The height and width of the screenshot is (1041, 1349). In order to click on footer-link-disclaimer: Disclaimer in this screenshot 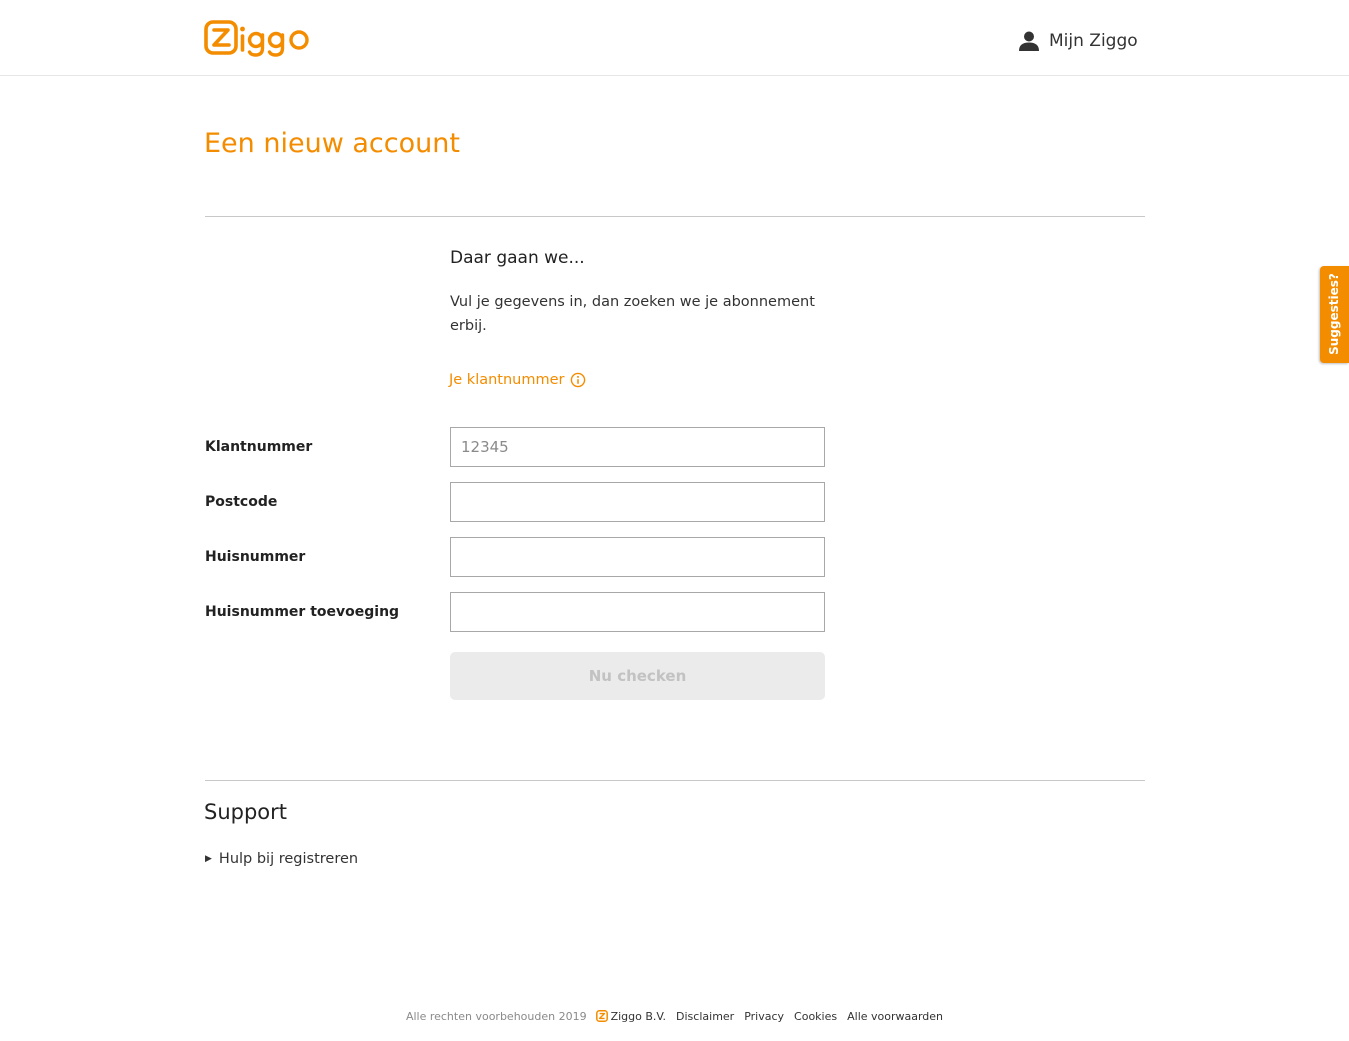, I will do `click(705, 1016)`.